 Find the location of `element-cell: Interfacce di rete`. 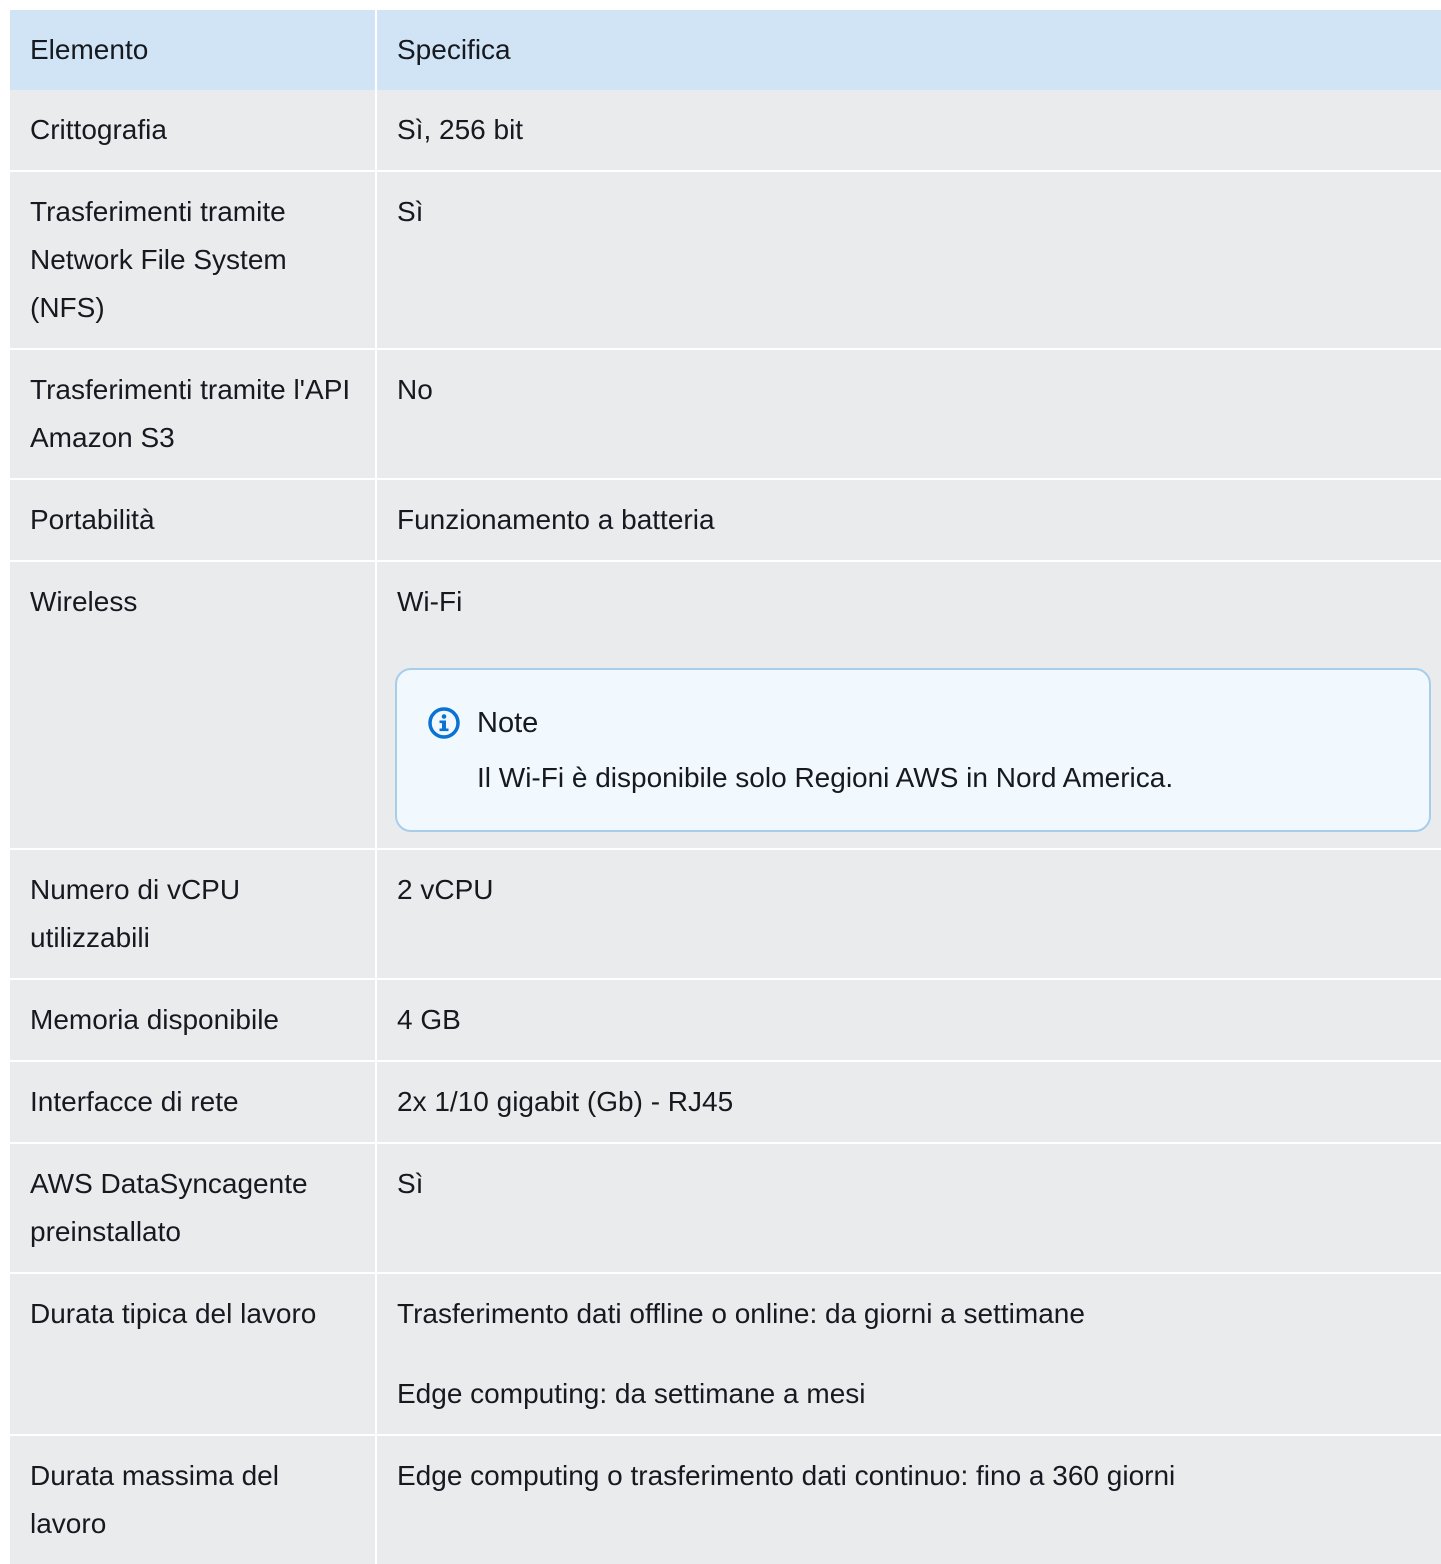

element-cell: Interfacce di rete is located at coordinates (193, 1101).